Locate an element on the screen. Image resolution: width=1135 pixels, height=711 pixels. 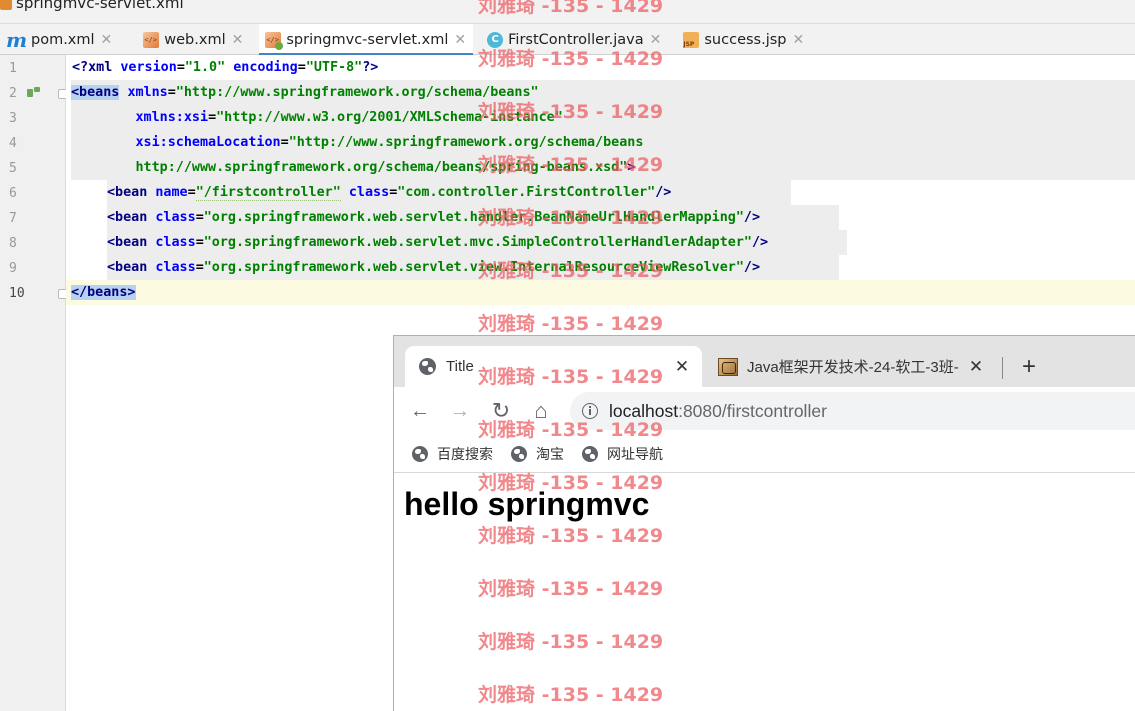
page-heading: hello springmvc is located at coordinates (527, 504).